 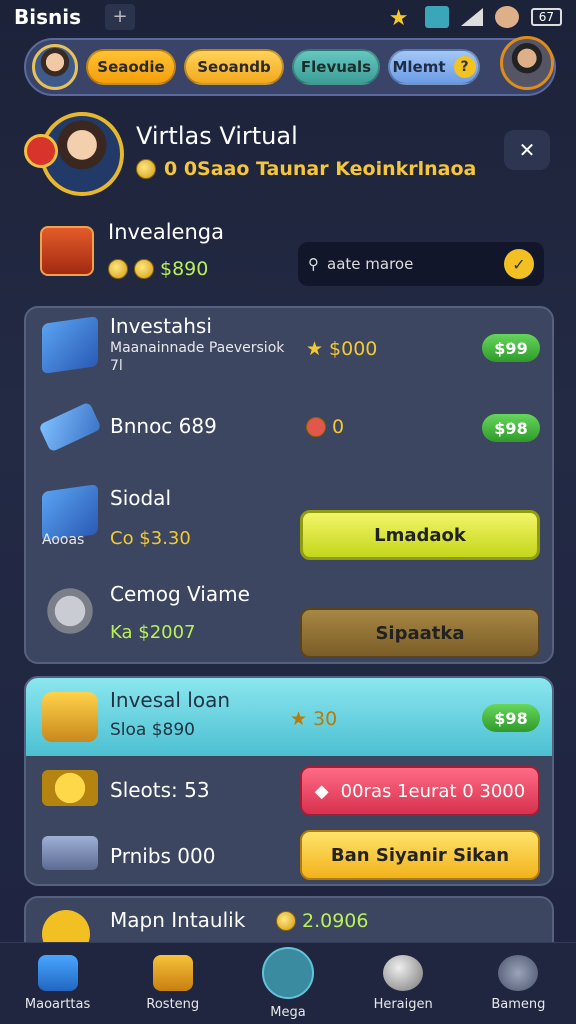 I want to click on item-stat-value: $000, so click(x=353, y=349).